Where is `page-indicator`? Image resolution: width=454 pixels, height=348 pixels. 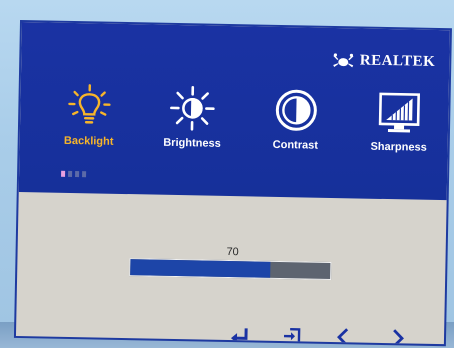 page-indicator is located at coordinates (74, 174).